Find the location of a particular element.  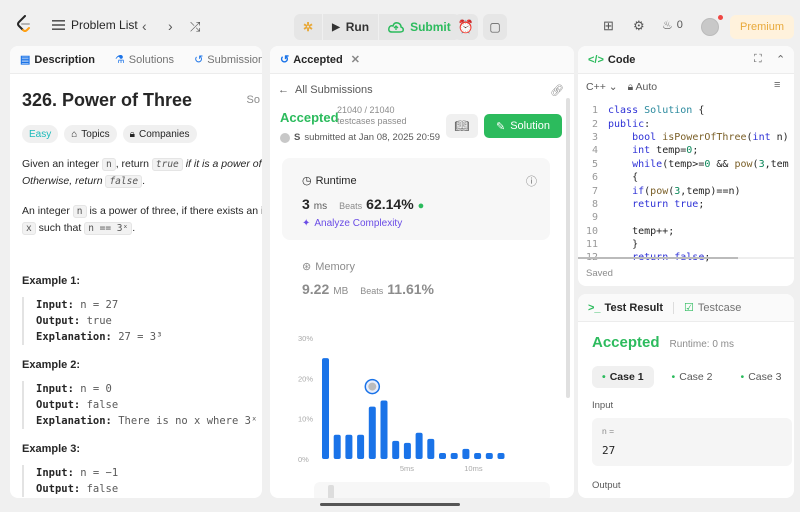

label: Input: is located at coordinates (55, 389).